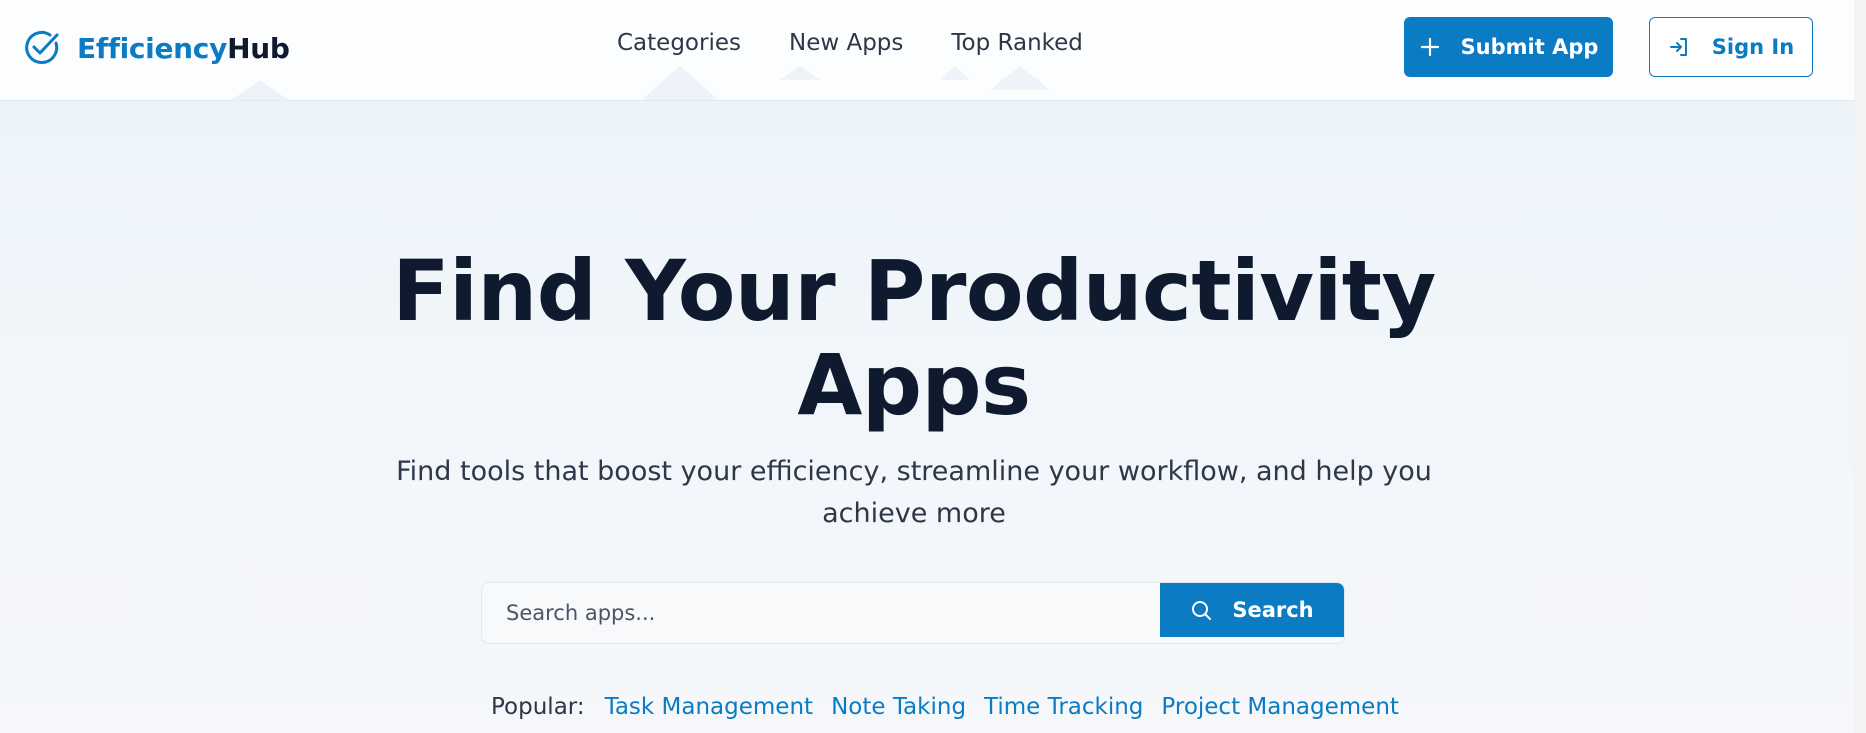 Image resolution: width=1866 pixels, height=733 pixels. I want to click on brand-name: EfficiencyHub, so click(183, 48).